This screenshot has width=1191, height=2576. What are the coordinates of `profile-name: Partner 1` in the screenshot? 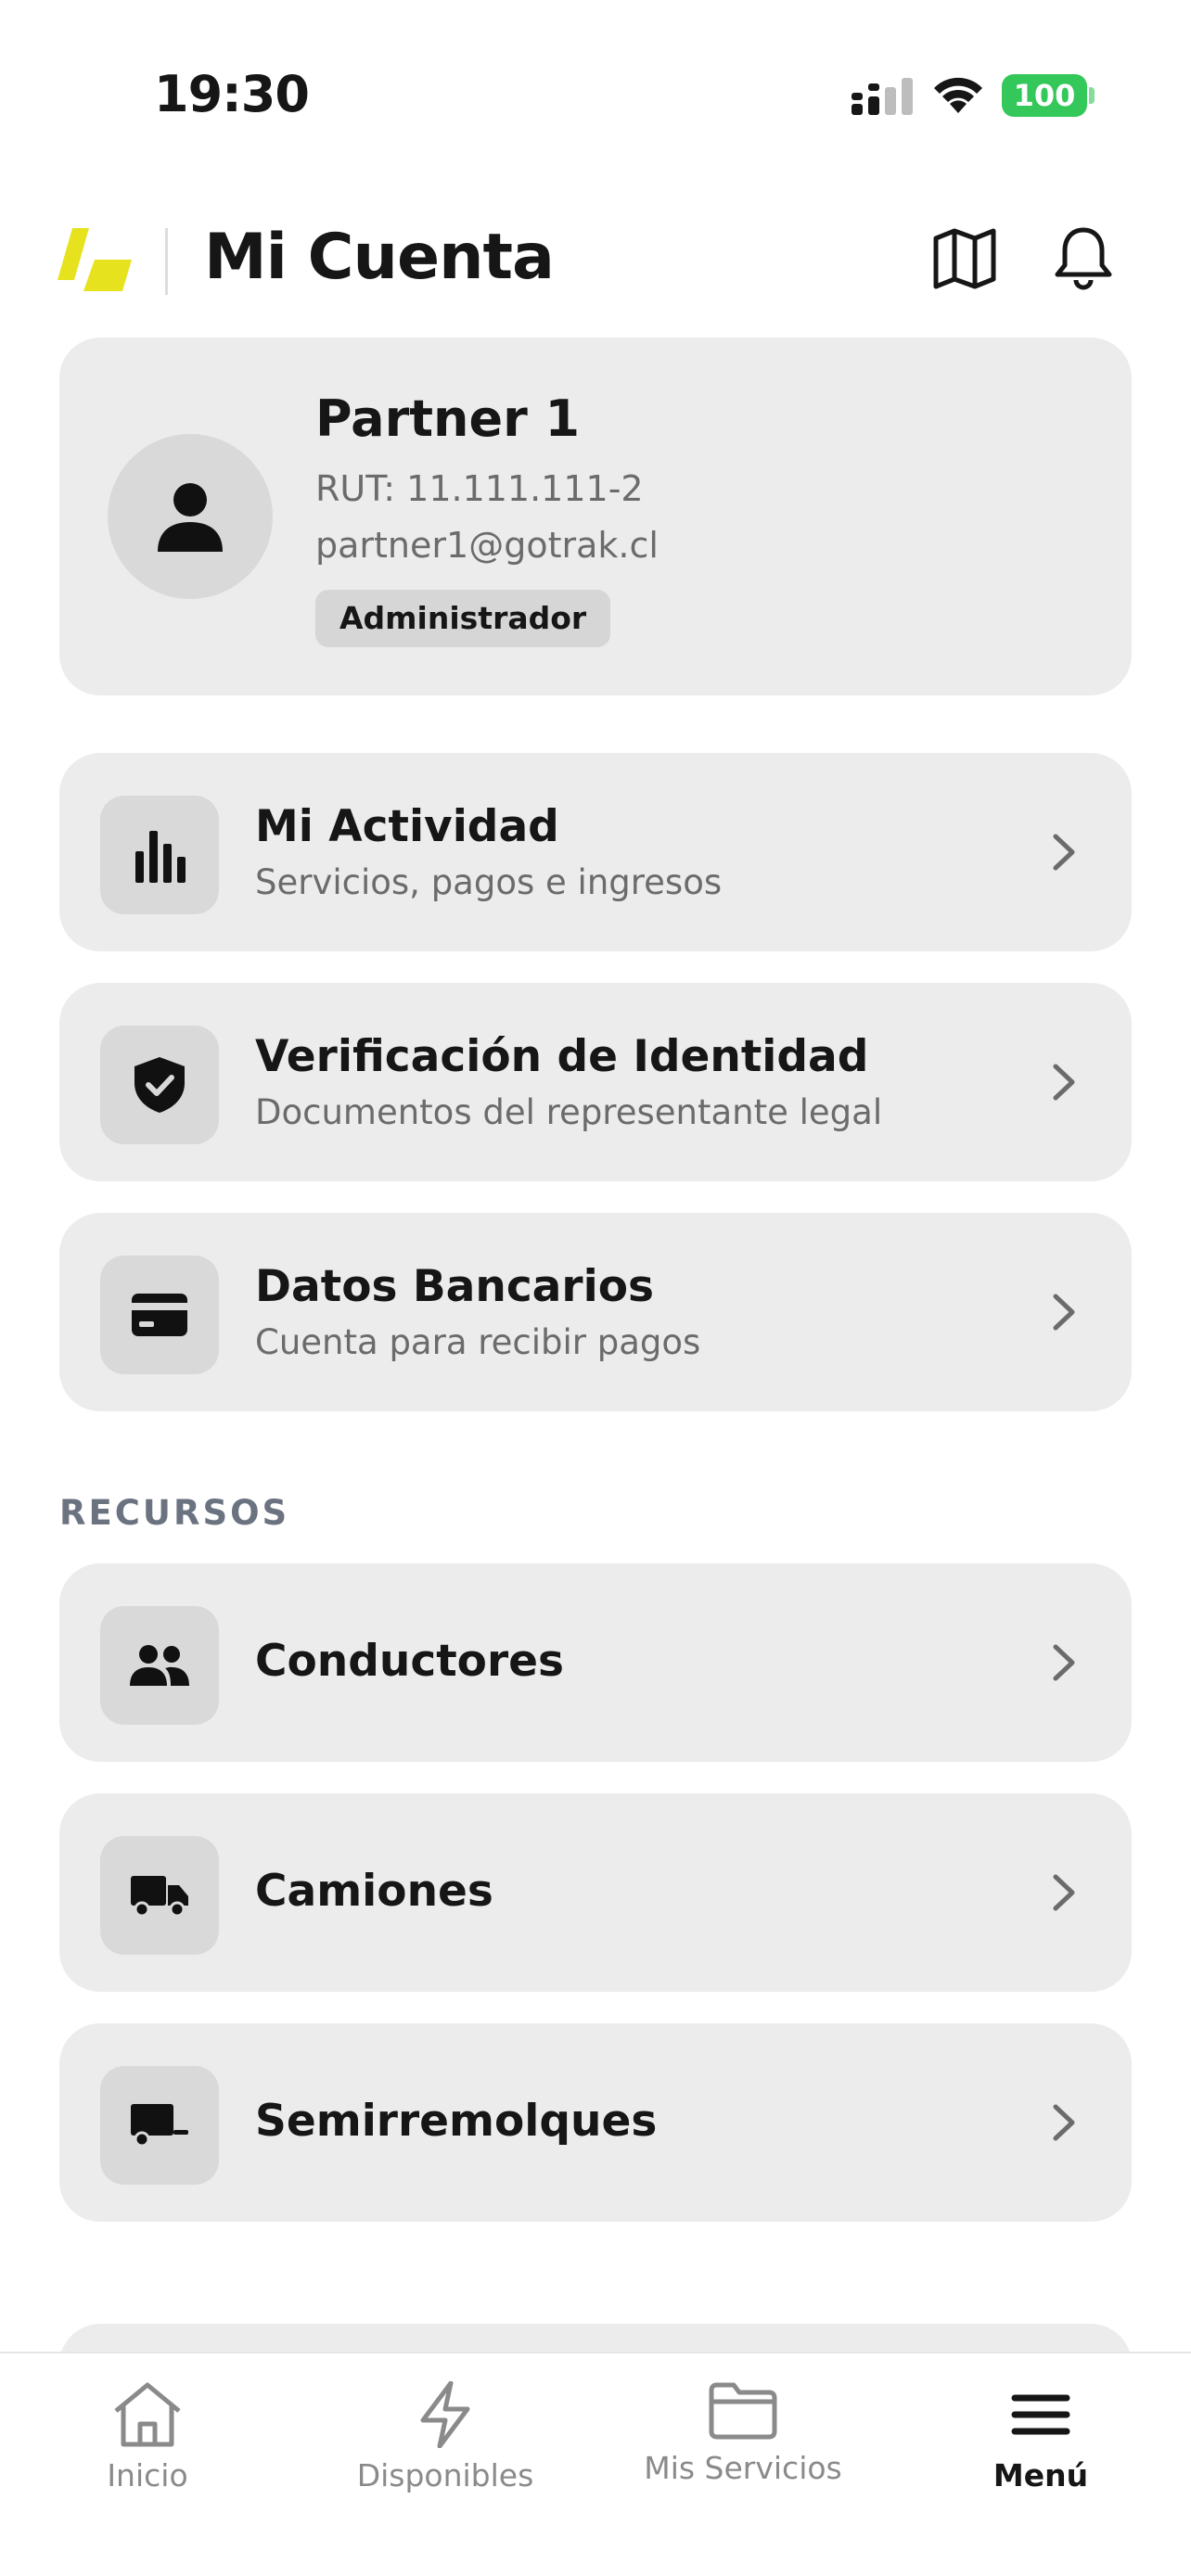 It's located at (448, 418).